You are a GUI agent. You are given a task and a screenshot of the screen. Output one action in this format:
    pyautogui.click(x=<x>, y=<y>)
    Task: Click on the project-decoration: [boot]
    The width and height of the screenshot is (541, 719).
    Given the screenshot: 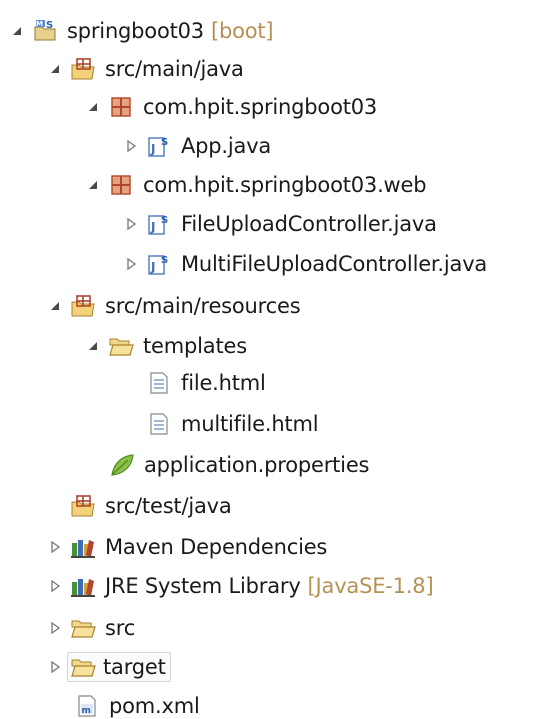 What is the action you would take?
    pyautogui.click(x=242, y=31)
    